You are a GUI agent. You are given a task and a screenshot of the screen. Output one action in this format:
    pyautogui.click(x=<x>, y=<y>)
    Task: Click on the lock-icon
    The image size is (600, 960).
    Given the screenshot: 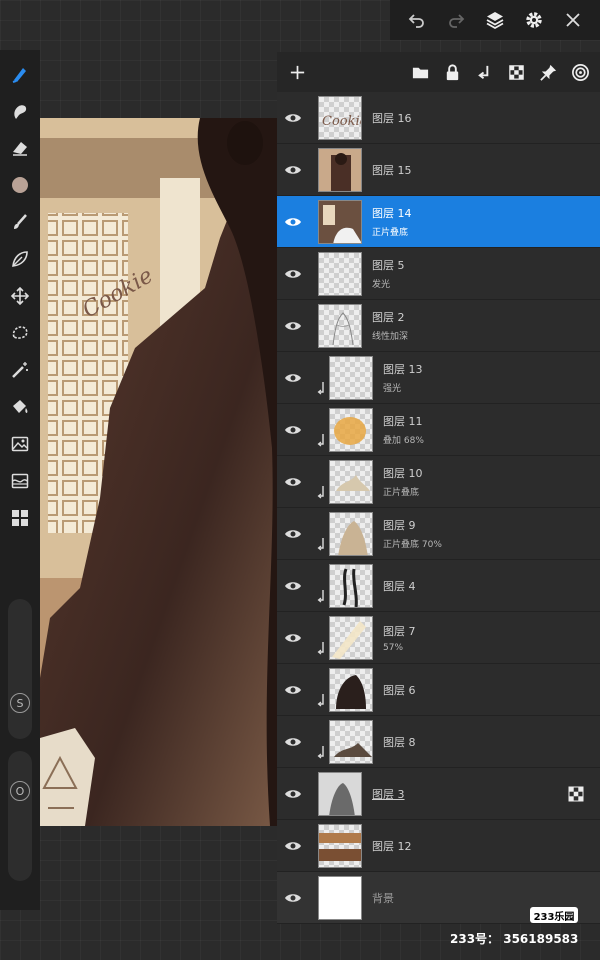 What is the action you would take?
    pyautogui.click(x=452, y=72)
    